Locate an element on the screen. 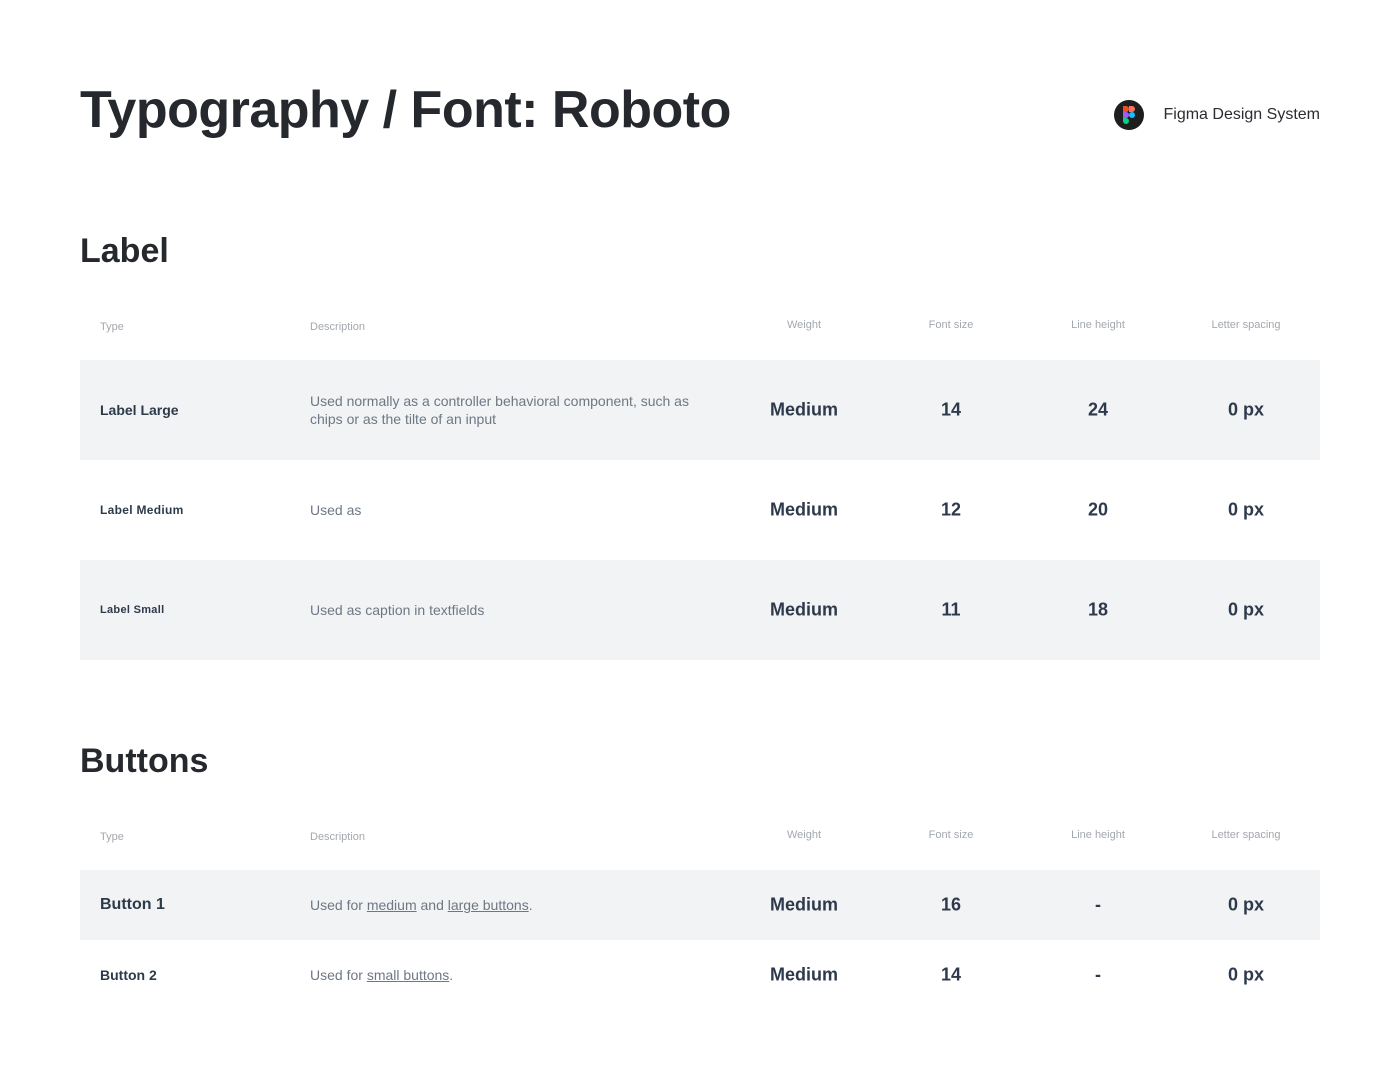  brand-label: Figma Design System is located at coordinates (1242, 114).